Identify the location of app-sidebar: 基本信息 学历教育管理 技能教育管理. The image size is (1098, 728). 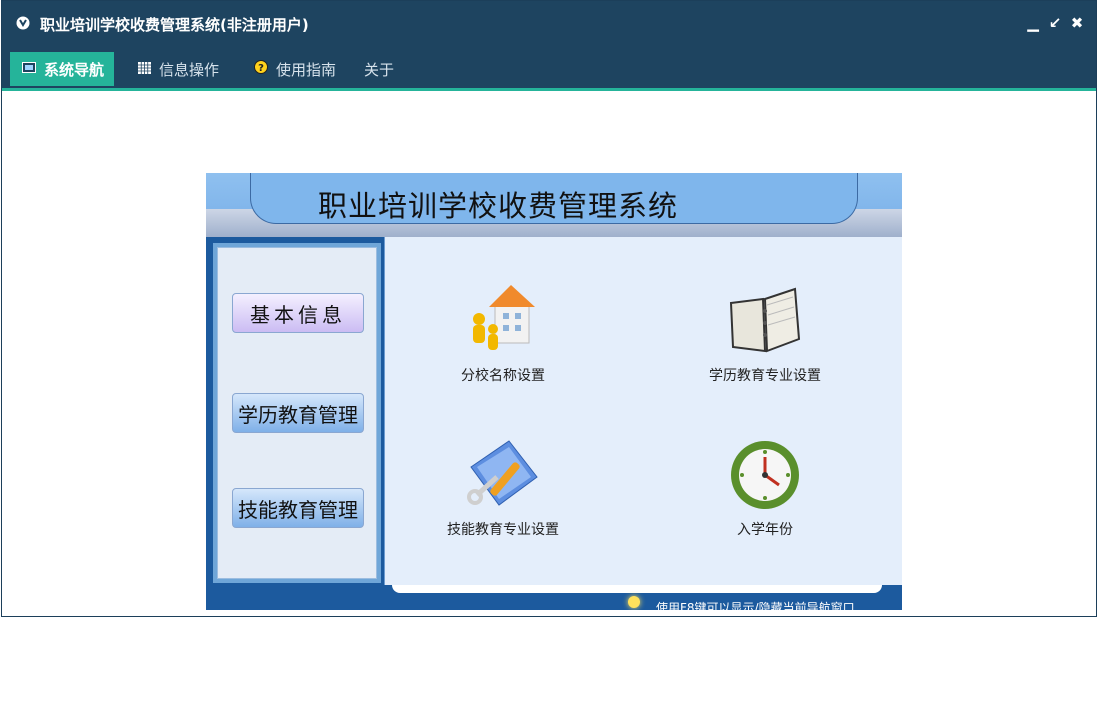
(297, 413).